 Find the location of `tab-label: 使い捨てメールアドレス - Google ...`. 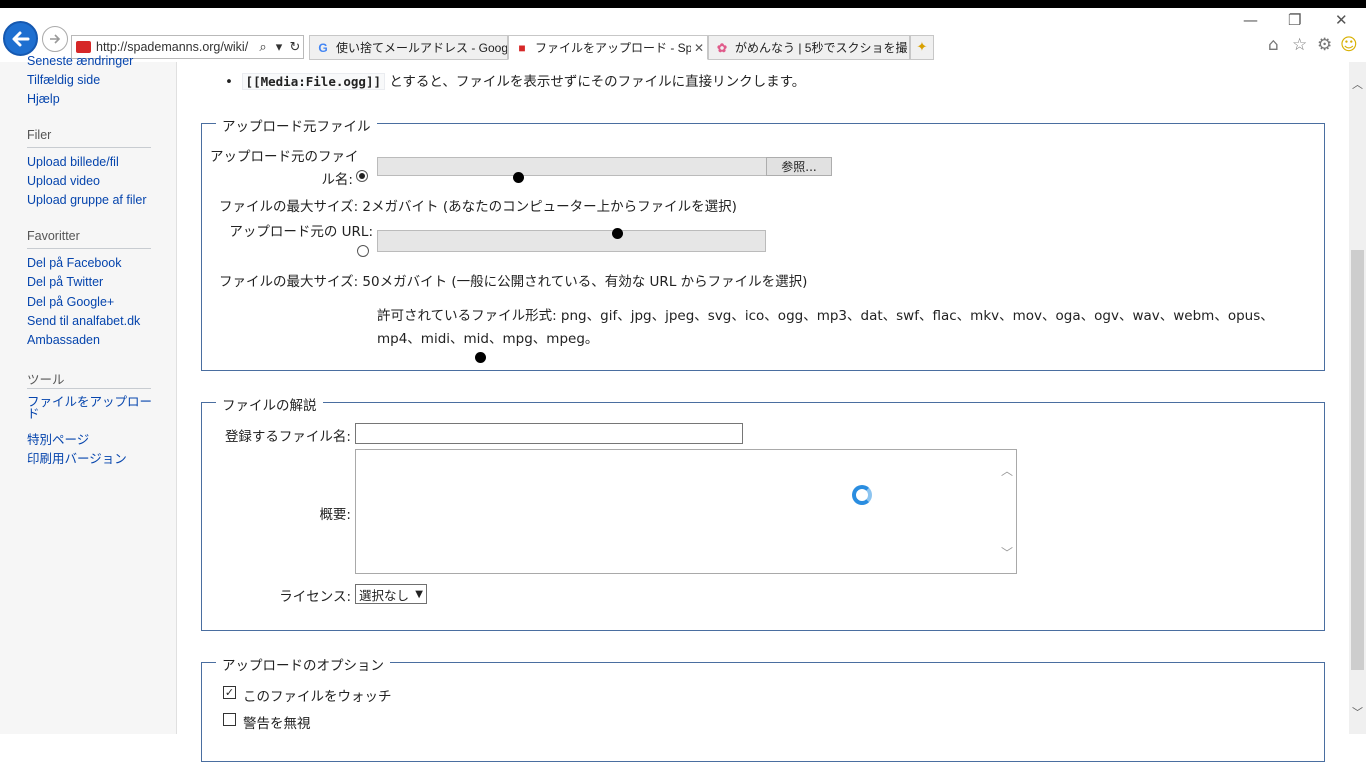

tab-label: 使い捨てメールアドレス - Google ... is located at coordinates (421, 48).